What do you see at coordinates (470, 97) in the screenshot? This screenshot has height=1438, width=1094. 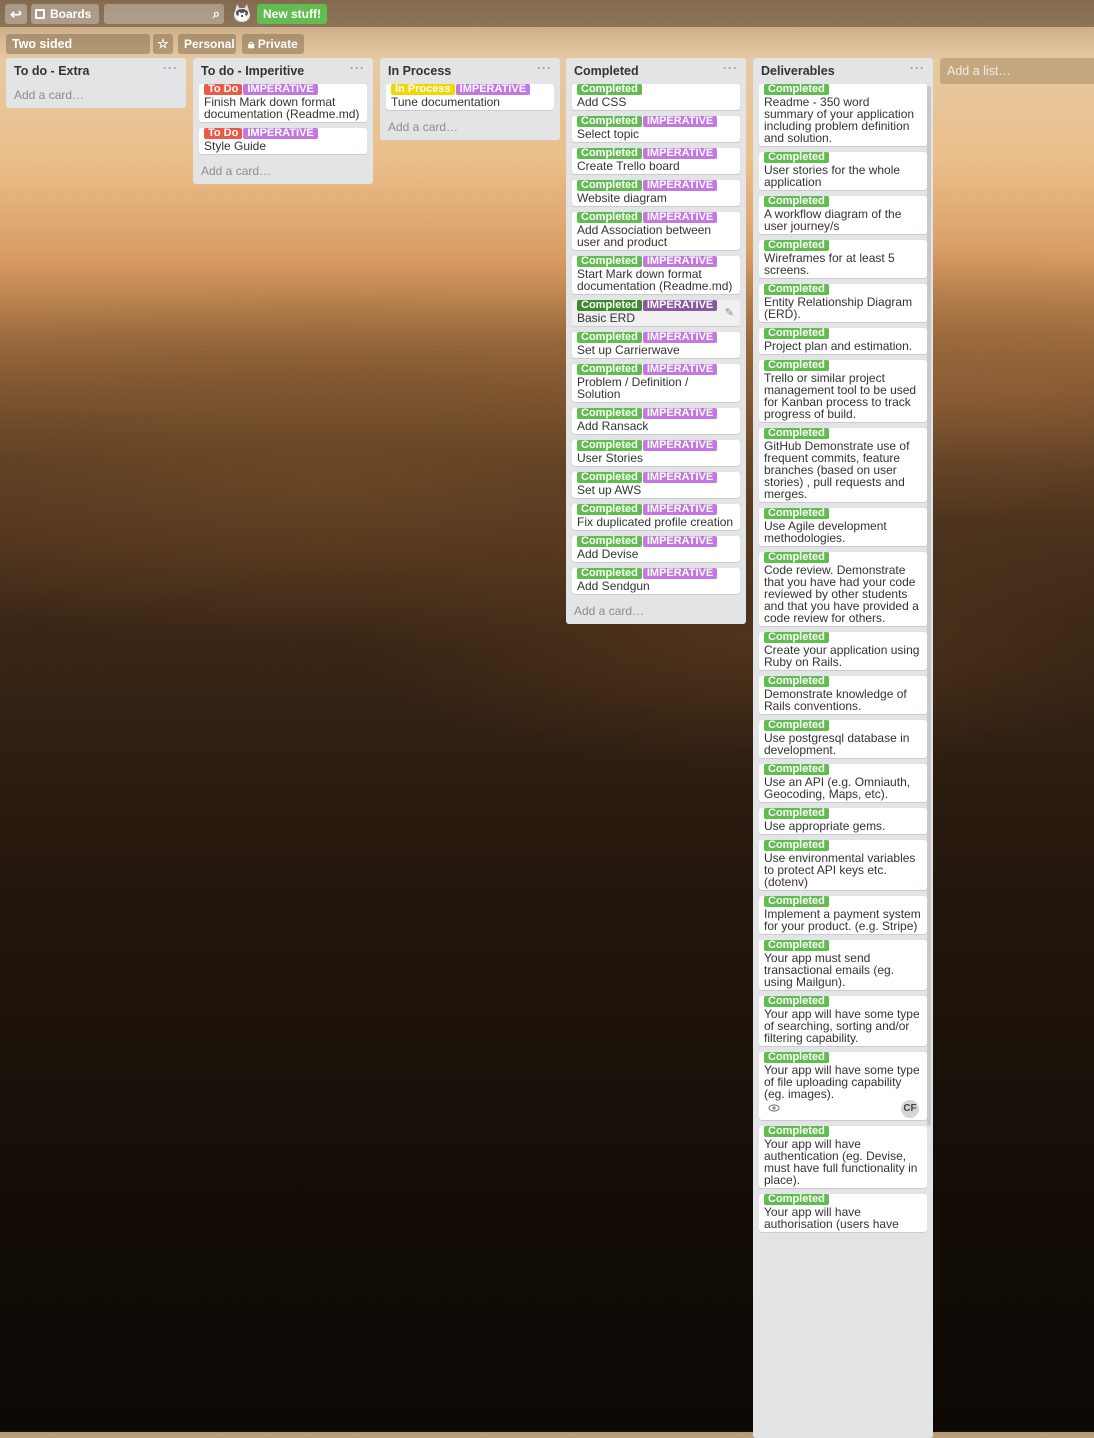 I see `card: In Process IMPERATIVE Tune documentation` at bounding box center [470, 97].